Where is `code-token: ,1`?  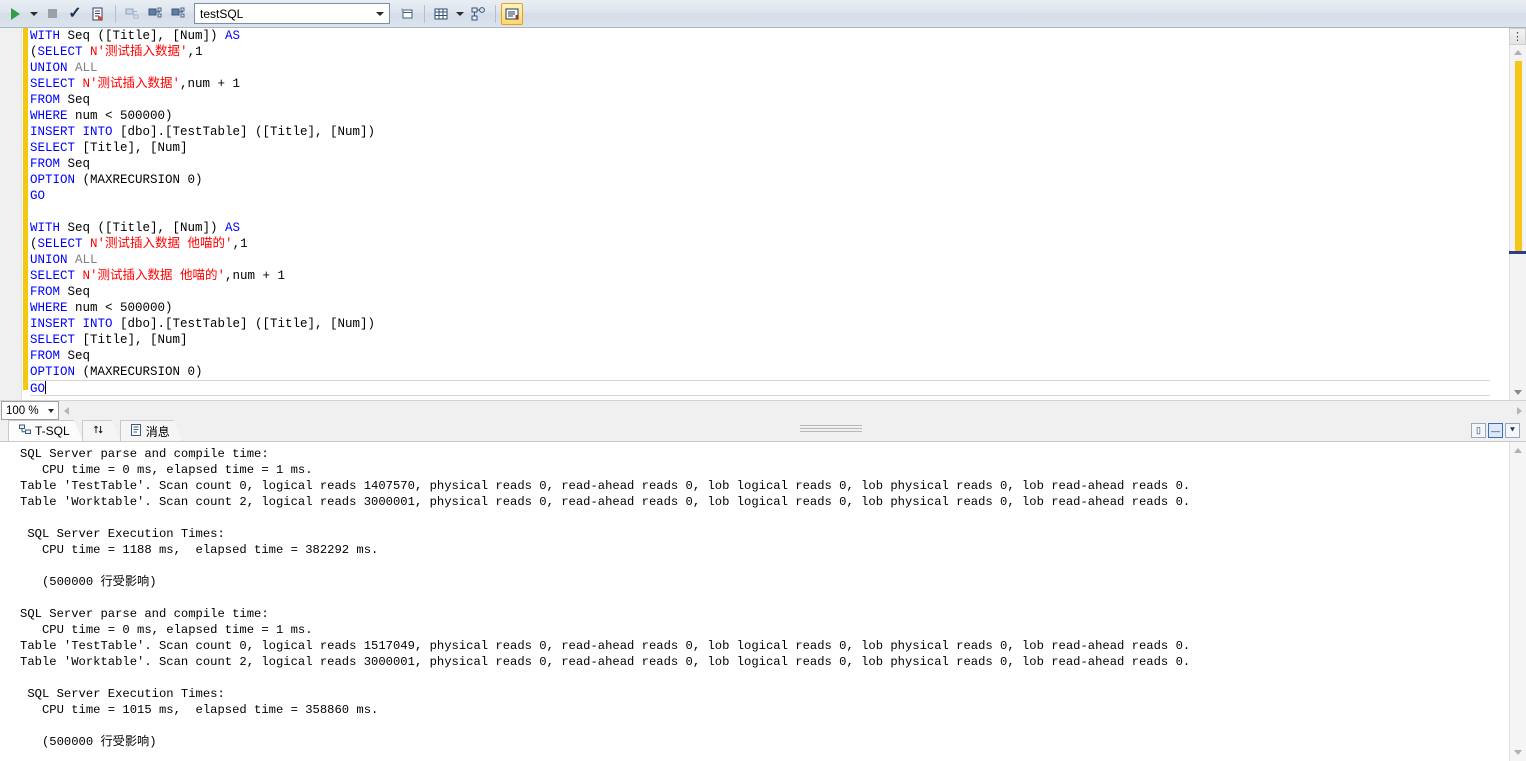 code-token: ,1 is located at coordinates (240, 244).